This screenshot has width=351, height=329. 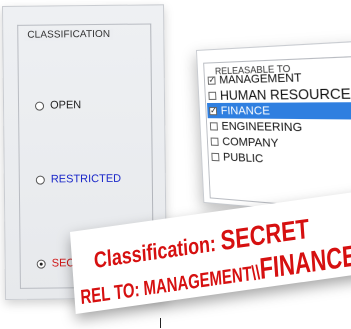 What do you see at coordinates (262, 126) in the screenshot?
I see `release-item-label: ENGINEERING` at bounding box center [262, 126].